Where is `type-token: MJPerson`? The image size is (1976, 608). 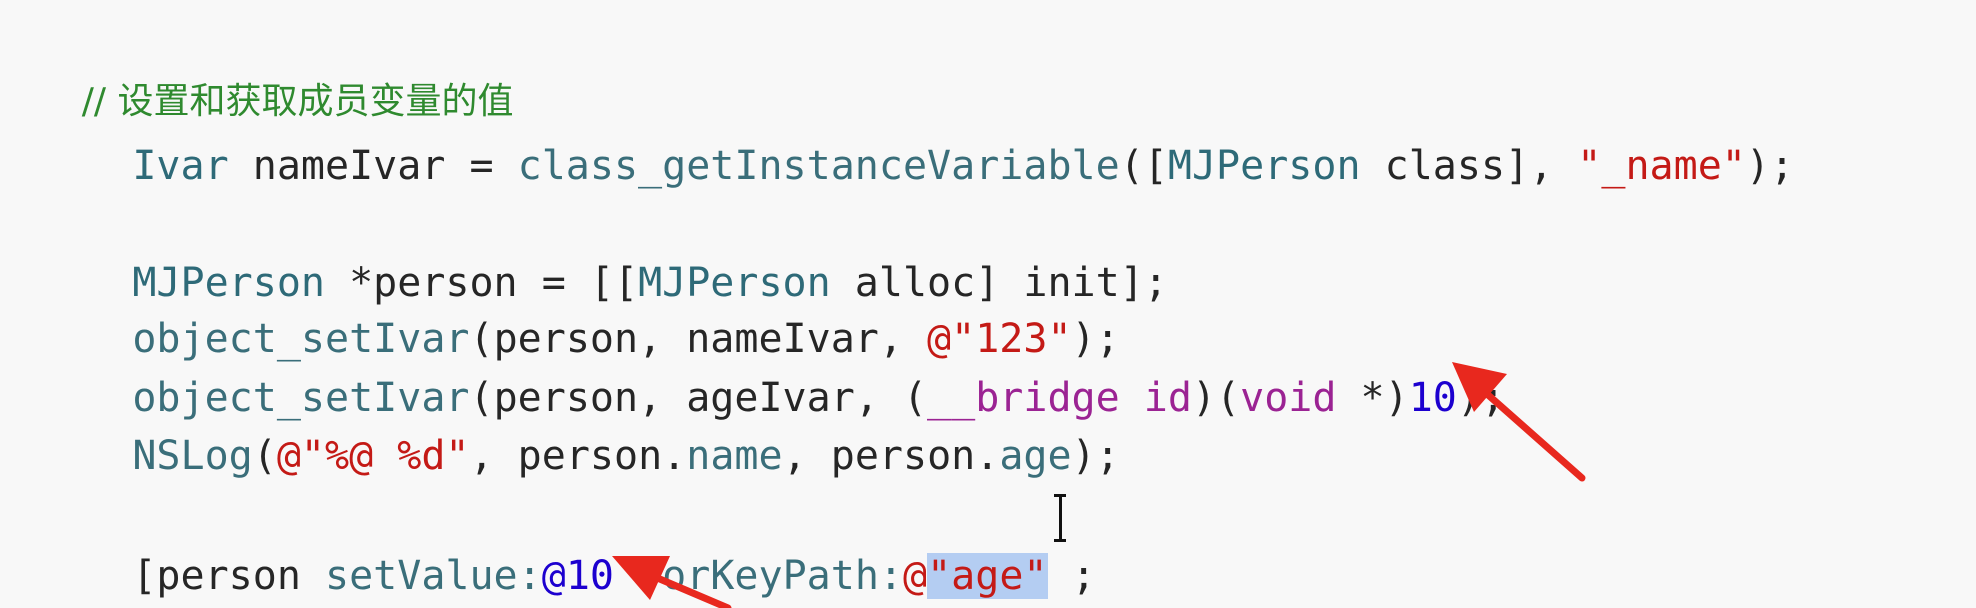
type-token: MJPerson is located at coordinates (1264, 166).